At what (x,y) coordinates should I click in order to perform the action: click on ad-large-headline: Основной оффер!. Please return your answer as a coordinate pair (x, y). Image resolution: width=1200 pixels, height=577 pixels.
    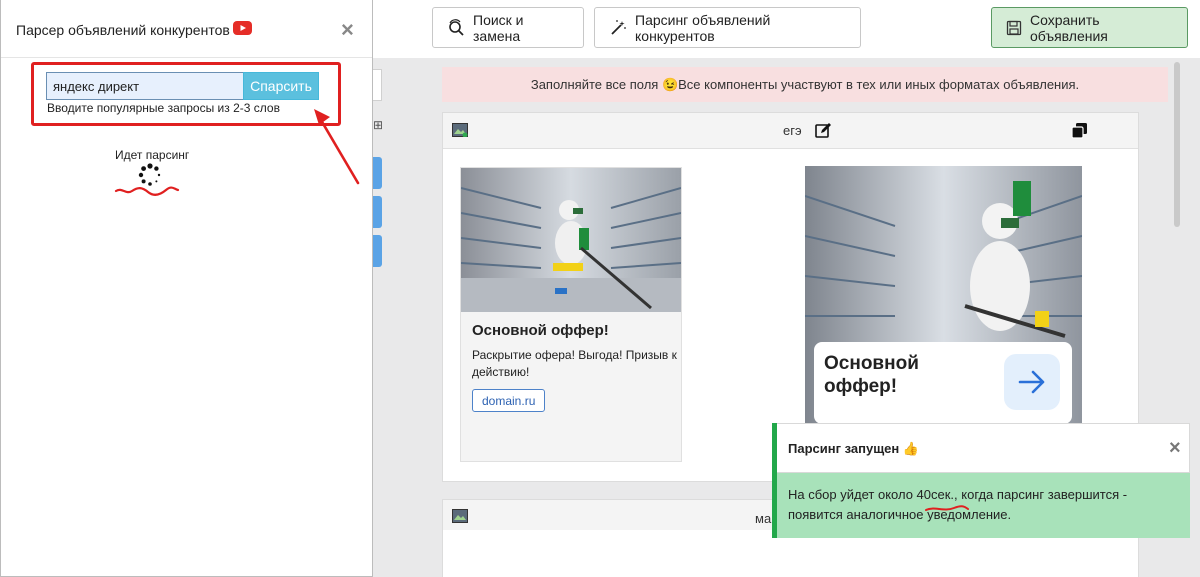
    Looking at the image, I should click on (871, 375).